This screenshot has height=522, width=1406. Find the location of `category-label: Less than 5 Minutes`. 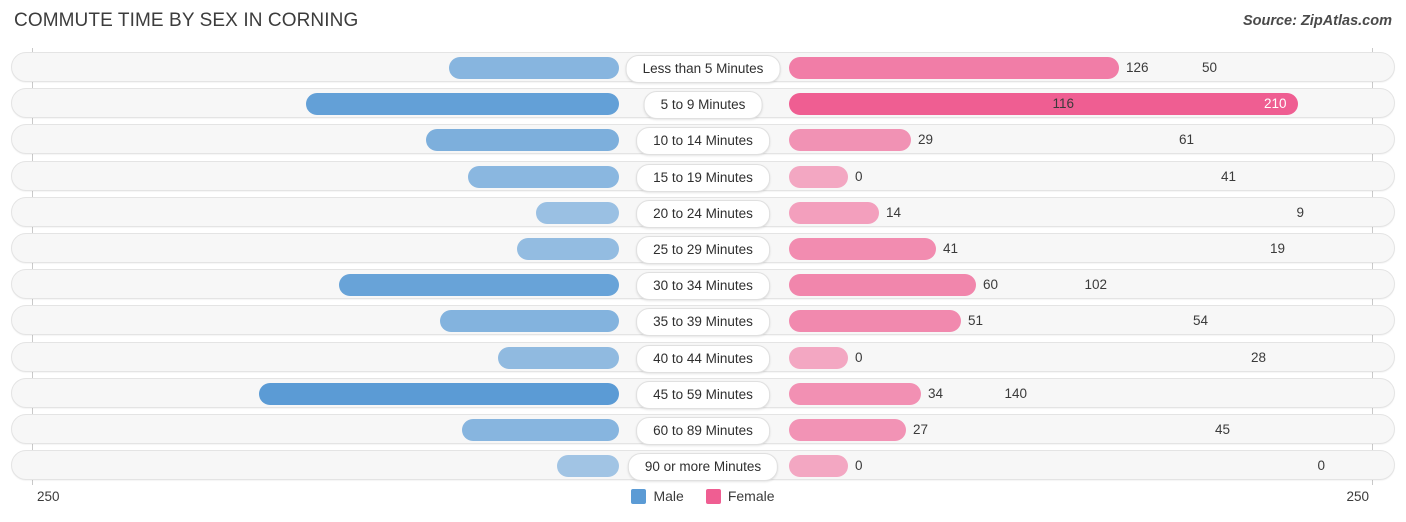

category-label: Less than 5 Minutes is located at coordinates (703, 69).